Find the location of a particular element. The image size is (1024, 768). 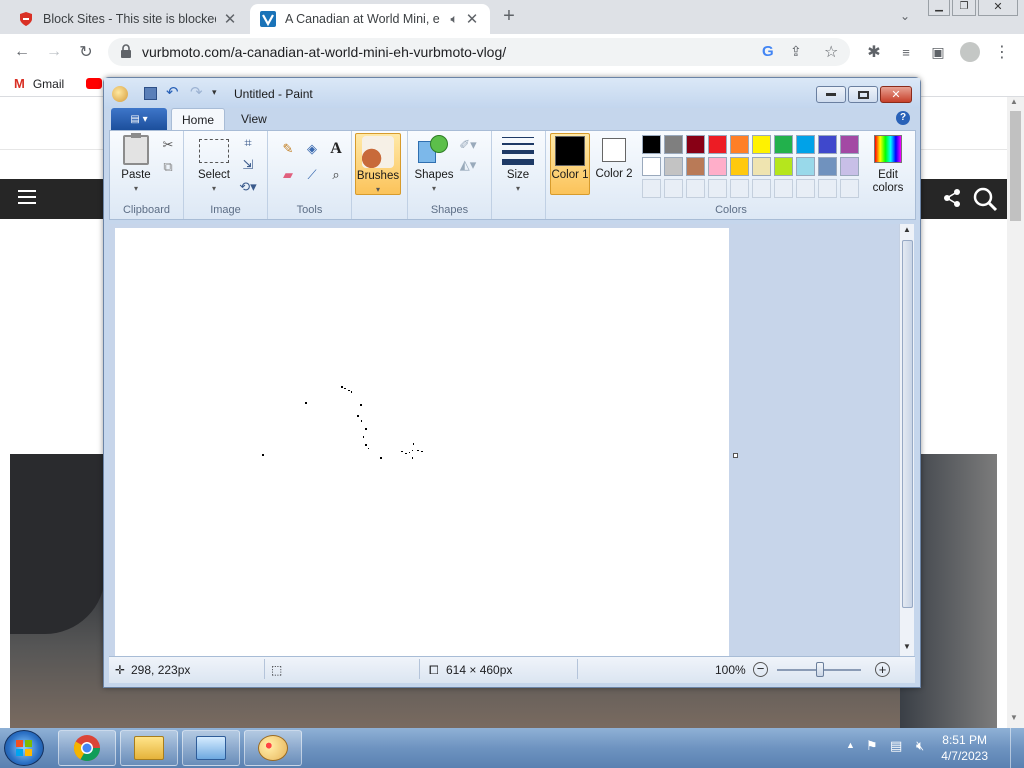

select-button: Select ▾ is located at coordinates (214, 165).